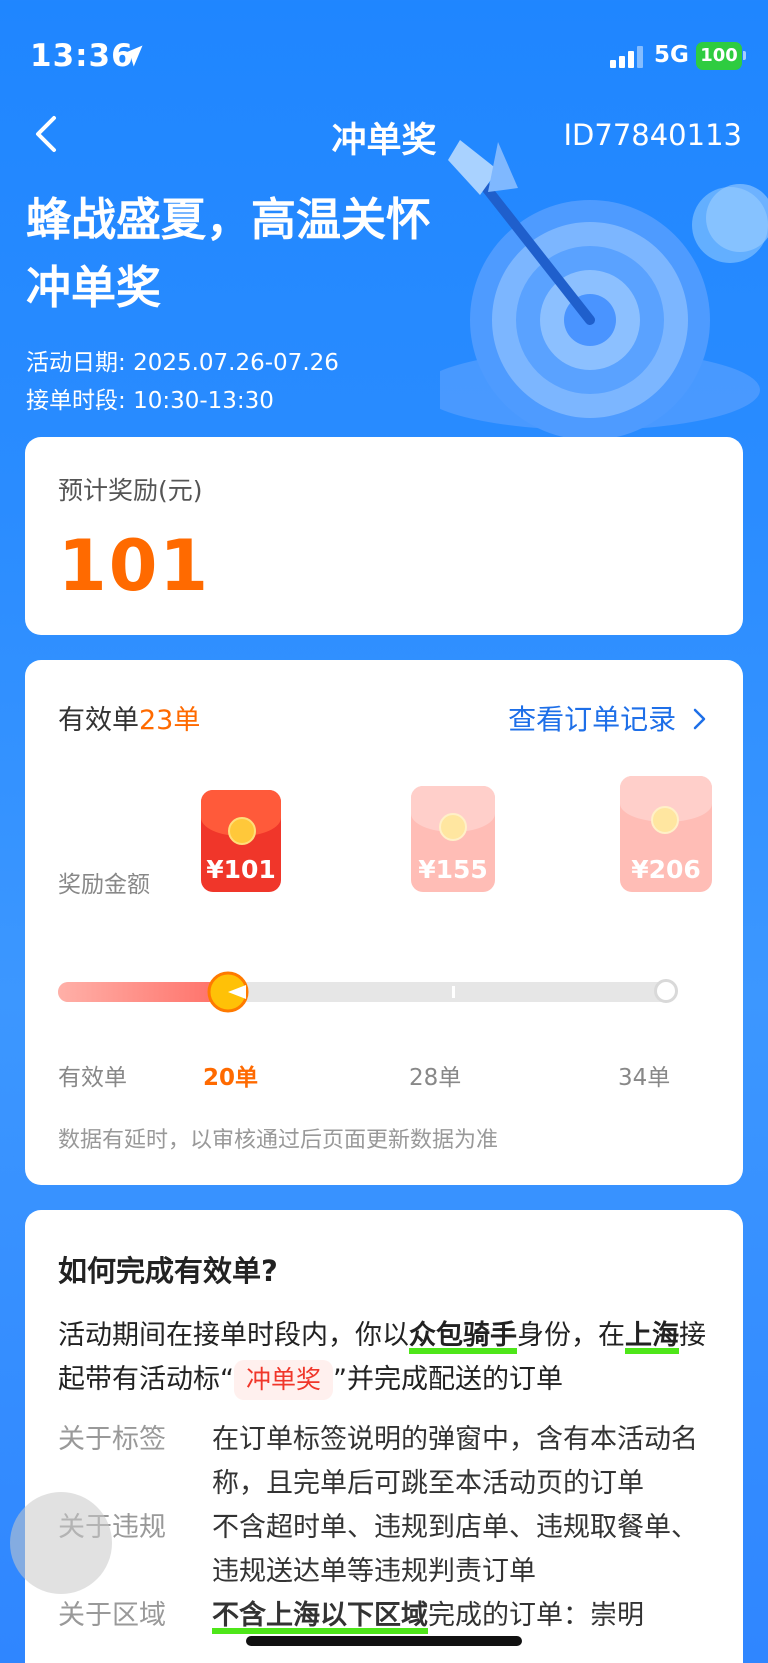  I want to click on rule-key: 关于标签, so click(112, 1439).